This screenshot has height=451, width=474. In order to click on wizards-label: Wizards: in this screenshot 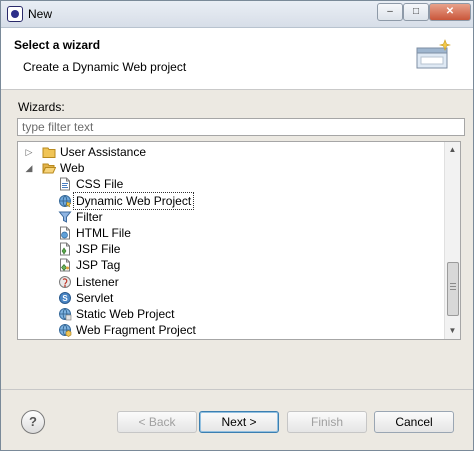, I will do `click(41, 107)`.